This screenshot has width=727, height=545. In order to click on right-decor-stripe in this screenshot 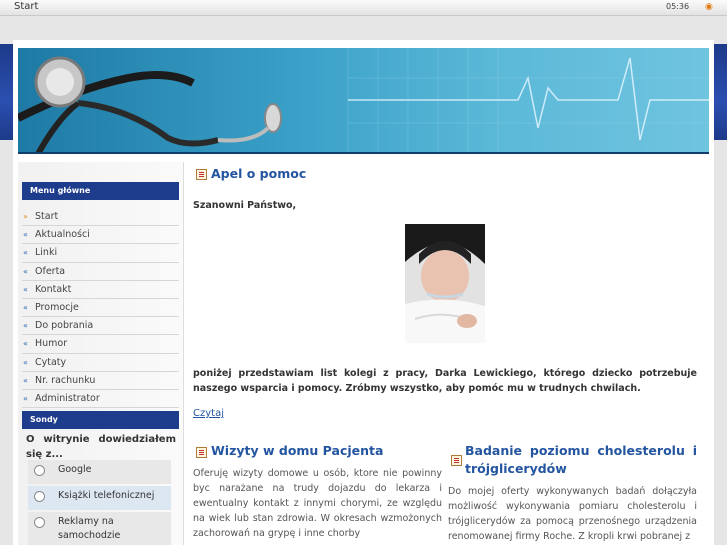, I will do `click(720, 92)`.